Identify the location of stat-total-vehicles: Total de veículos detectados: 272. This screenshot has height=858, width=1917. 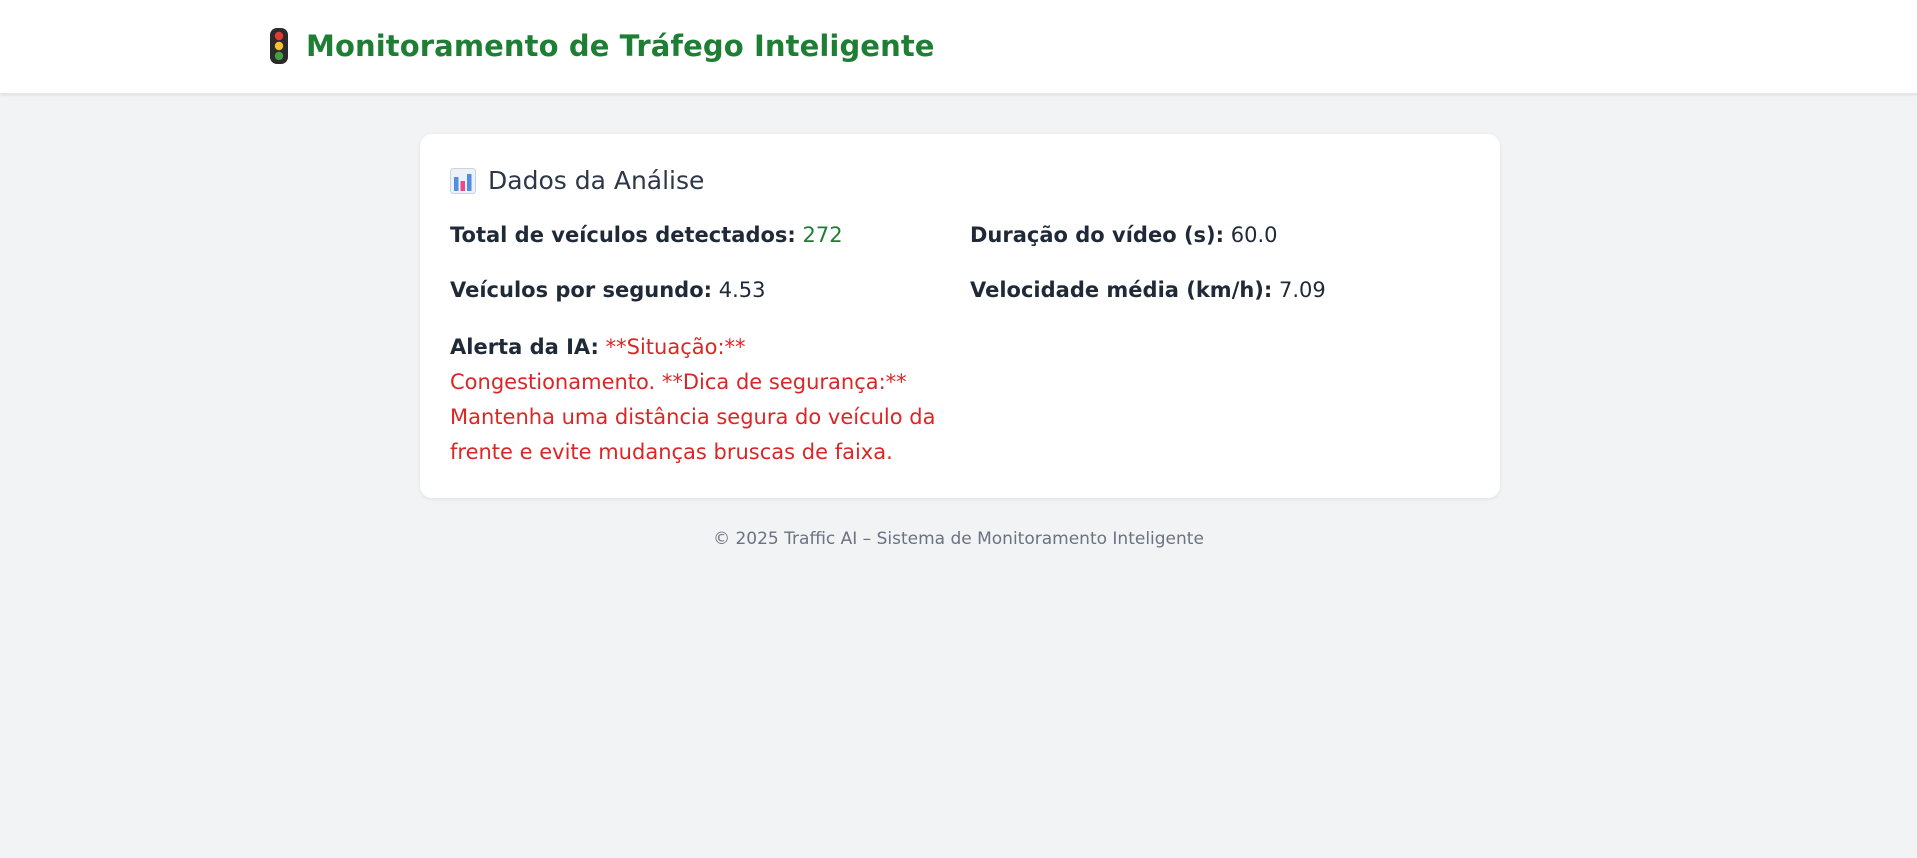
(646, 235).